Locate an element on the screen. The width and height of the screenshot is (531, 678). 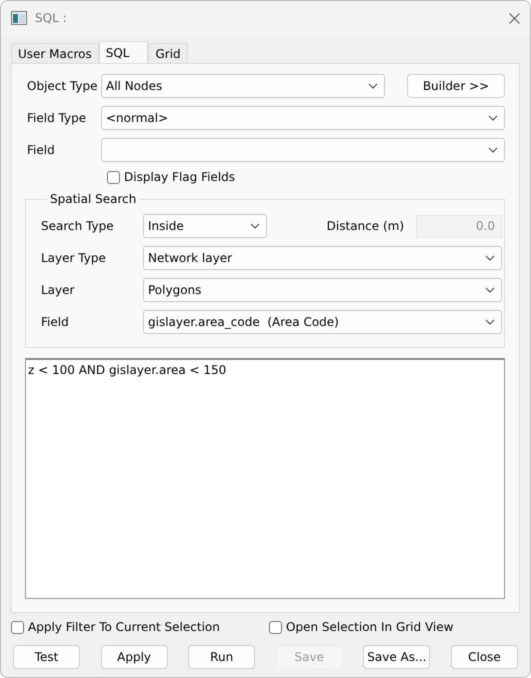
dropdown: All Nodes is located at coordinates (243, 86).